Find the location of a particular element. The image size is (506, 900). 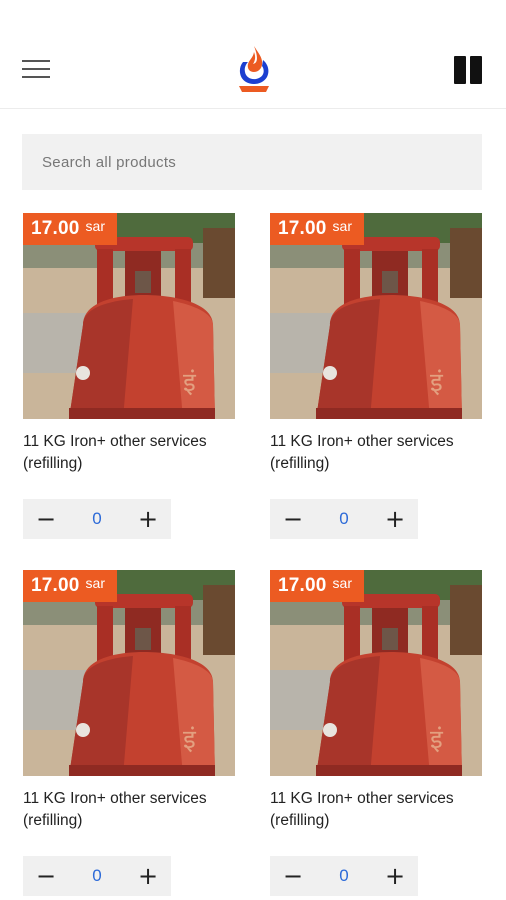

app-header is located at coordinates (253, 54).